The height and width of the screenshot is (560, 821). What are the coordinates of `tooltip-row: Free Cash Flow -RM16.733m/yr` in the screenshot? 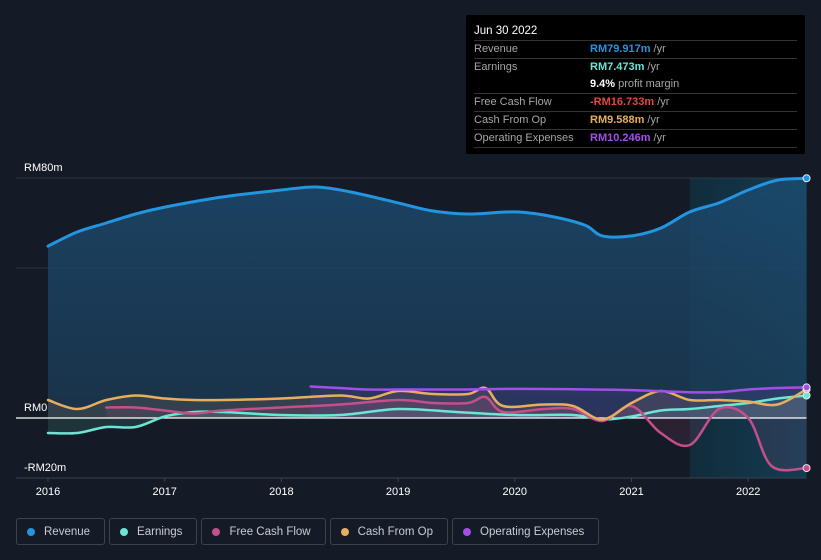 It's located at (635, 103).